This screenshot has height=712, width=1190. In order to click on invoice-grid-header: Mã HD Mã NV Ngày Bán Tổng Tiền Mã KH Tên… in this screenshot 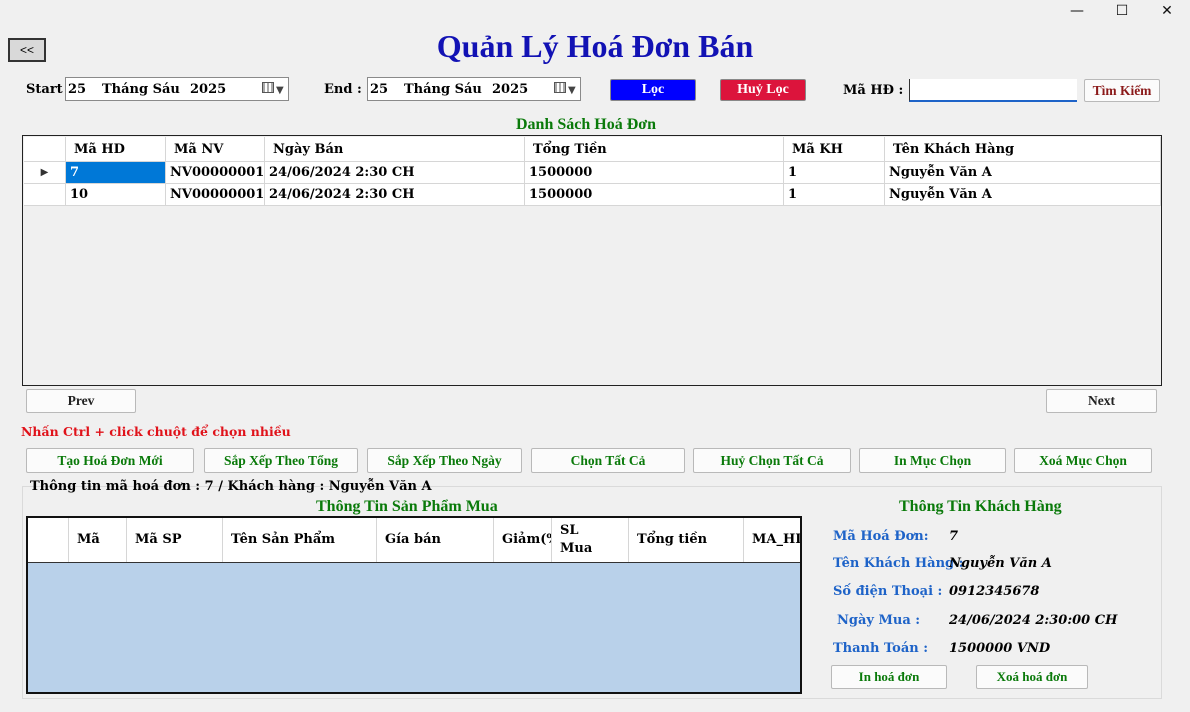, I will do `click(592, 149)`.